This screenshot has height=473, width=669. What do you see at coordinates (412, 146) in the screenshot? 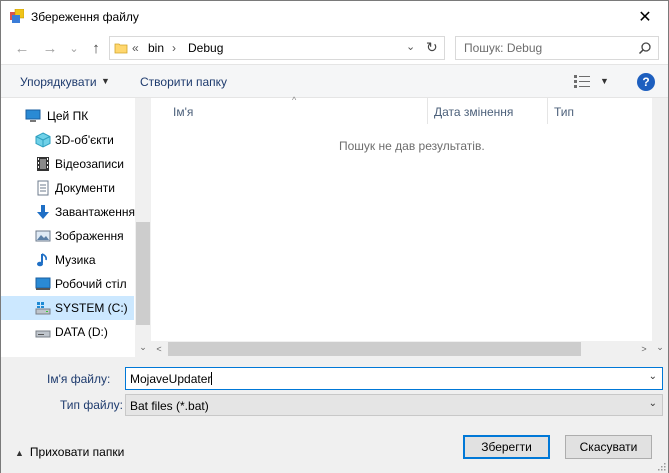
I see `empty-result-message: Пошук не дав результатів.` at bounding box center [412, 146].